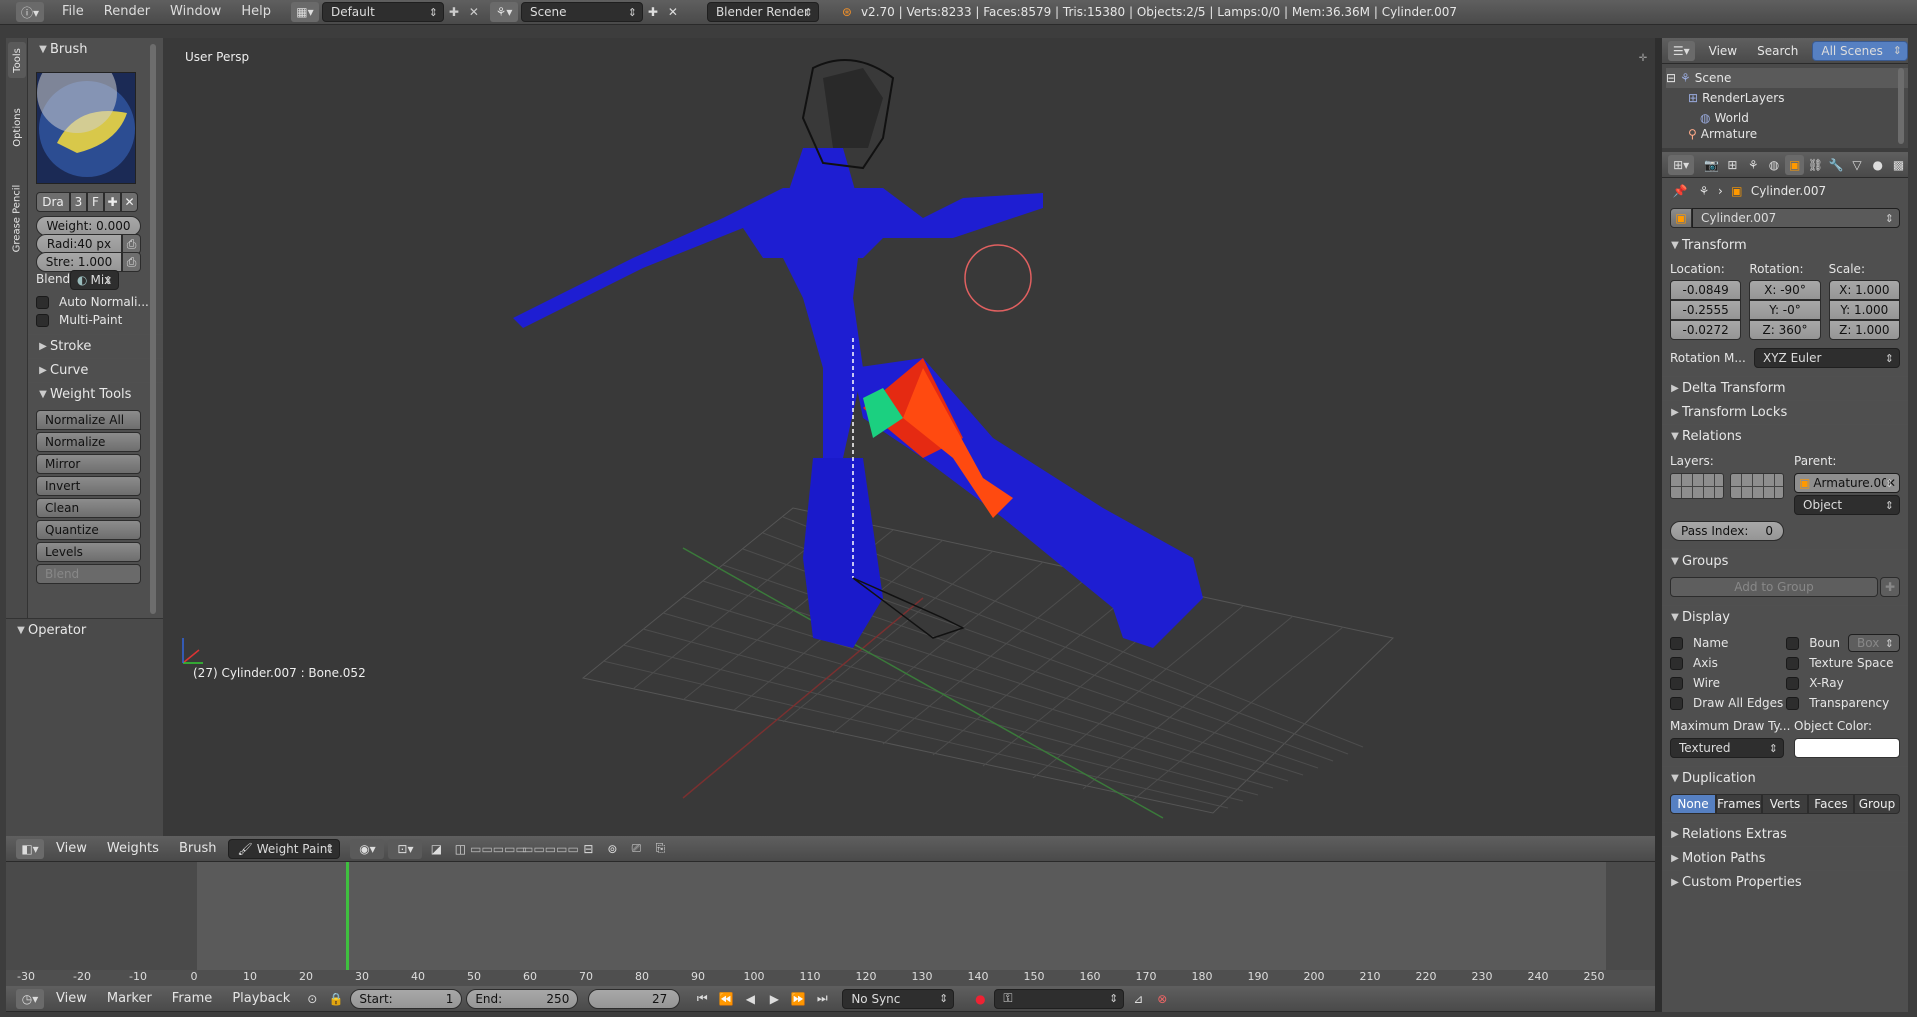 This screenshot has width=1917, height=1017. What do you see at coordinates (63, 346) in the screenshot?
I see `stroke-panel-header: ▶ Stroke` at bounding box center [63, 346].